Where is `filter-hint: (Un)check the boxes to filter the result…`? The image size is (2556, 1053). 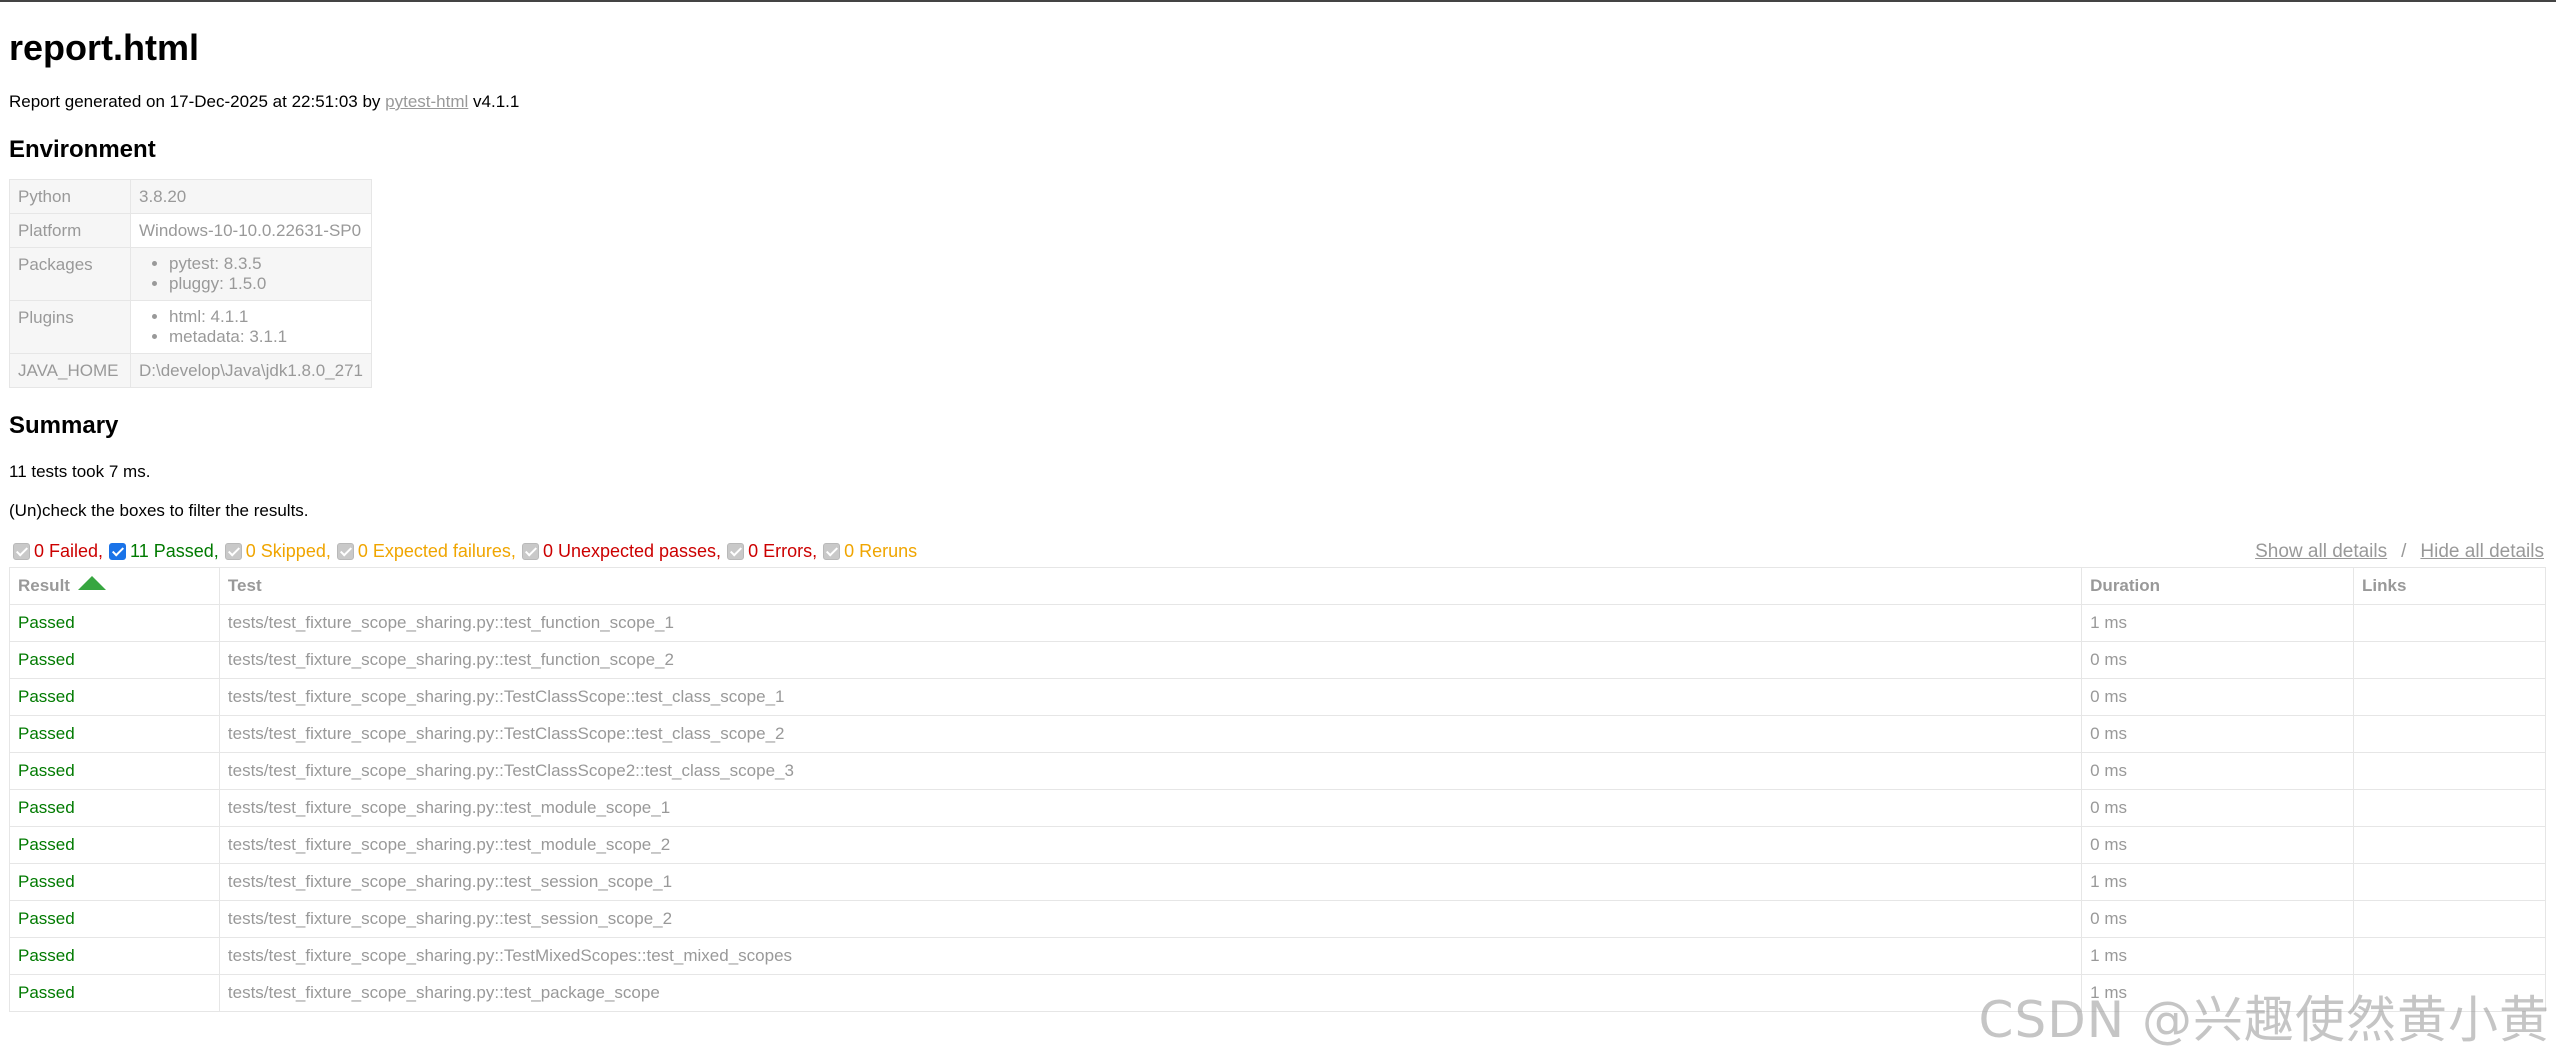
filter-hint: (Un)check the boxes to filter the result… is located at coordinates (159, 510).